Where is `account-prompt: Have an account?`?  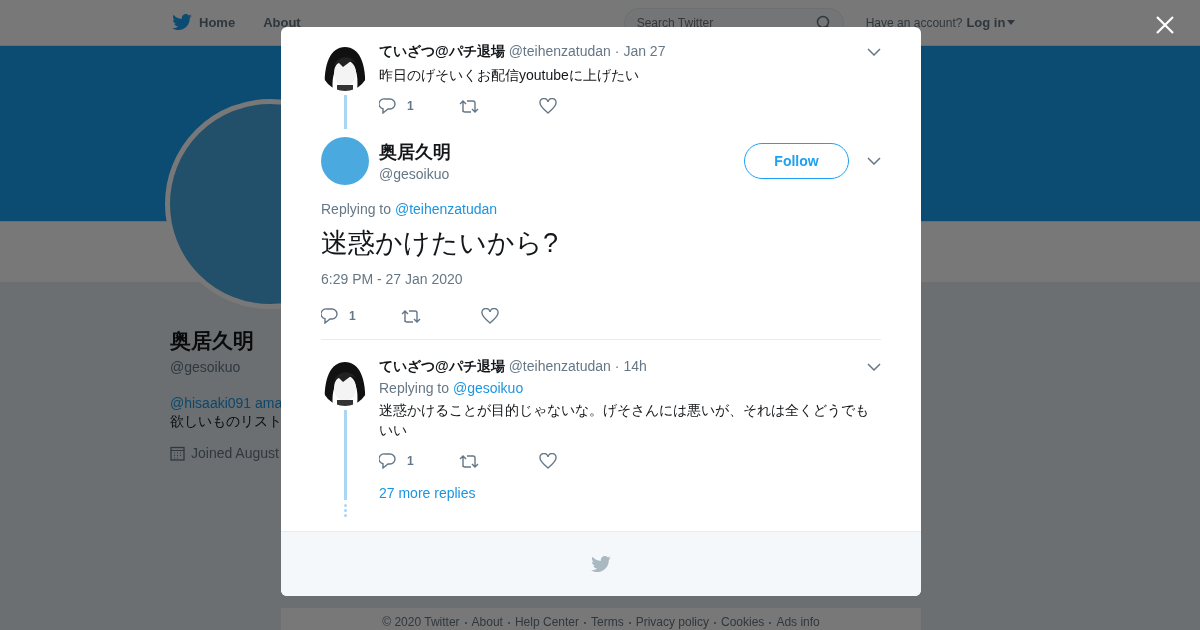 account-prompt: Have an account? is located at coordinates (914, 22).